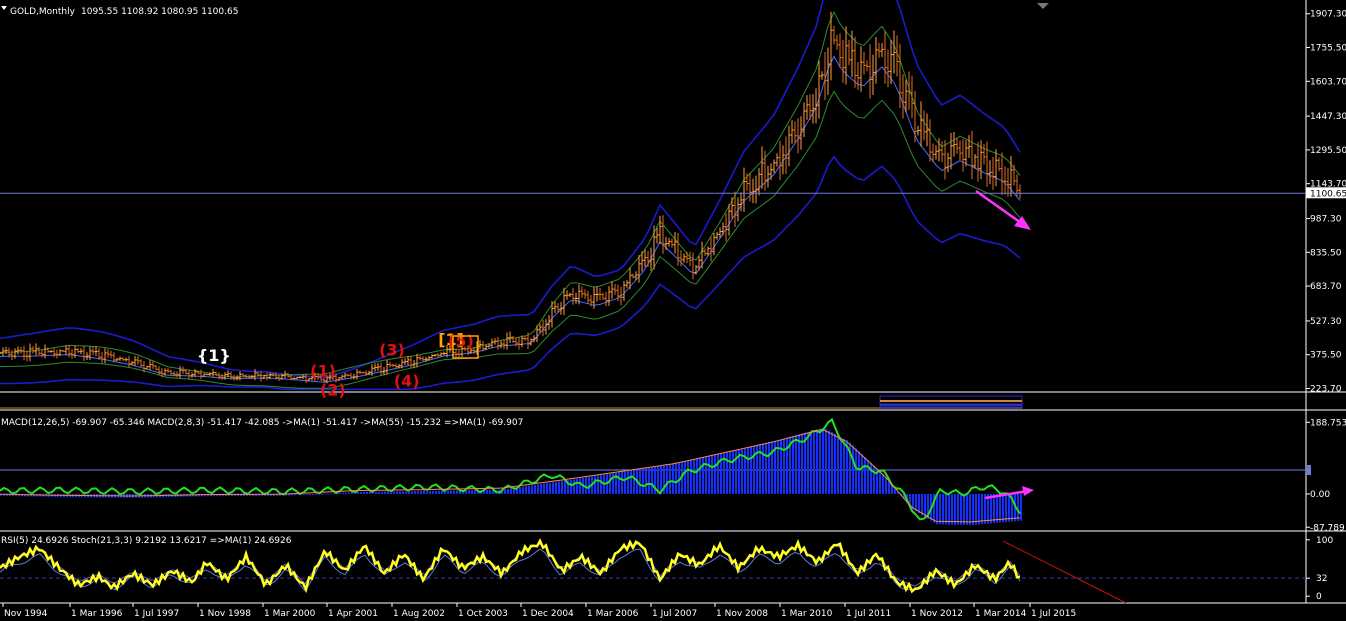 The height and width of the screenshot is (621, 1346). What do you see at coordinates (674, 614) in the screenshot?
I see `x-tick-label: 1 Jul 2007` at bounding box center [674, 614].